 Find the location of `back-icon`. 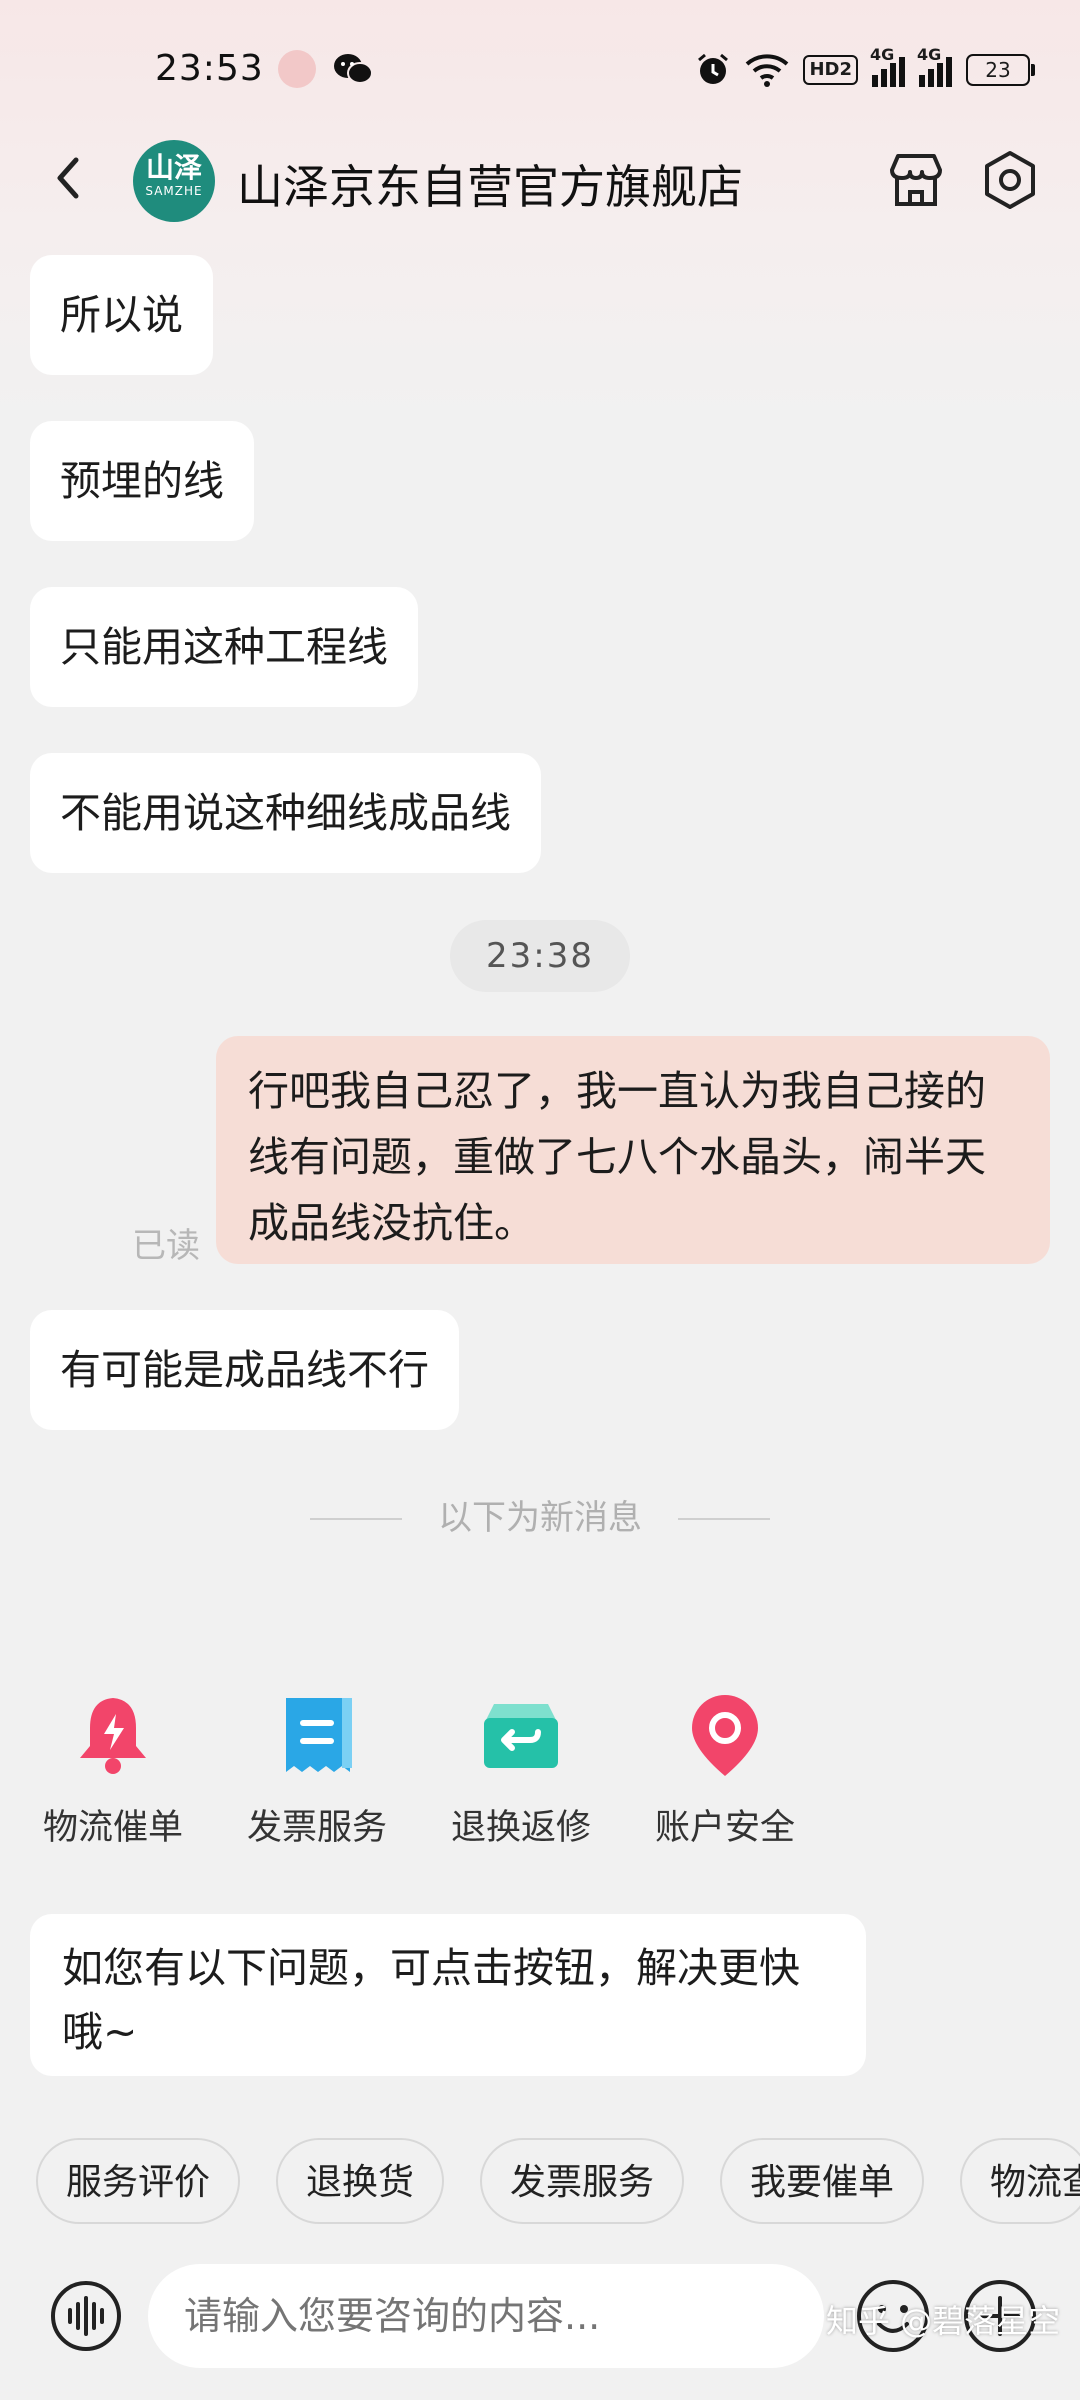

back-icon is located at coordinates (70, 178).